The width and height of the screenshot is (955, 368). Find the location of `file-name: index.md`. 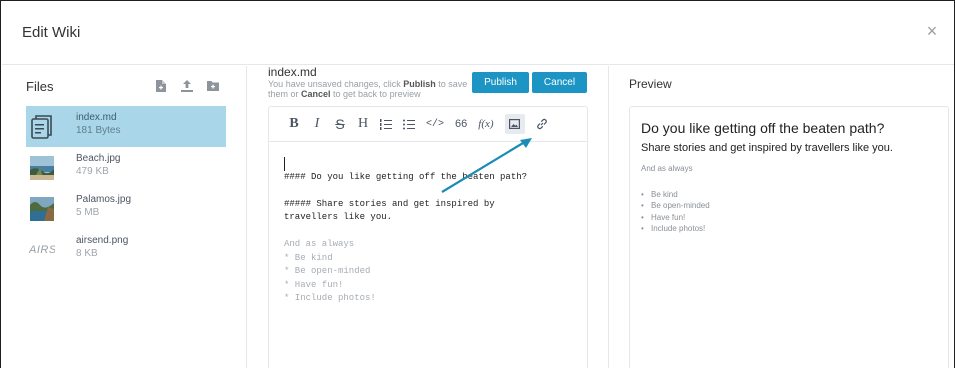

file-name: index.md is located at coordinates (96, 117).